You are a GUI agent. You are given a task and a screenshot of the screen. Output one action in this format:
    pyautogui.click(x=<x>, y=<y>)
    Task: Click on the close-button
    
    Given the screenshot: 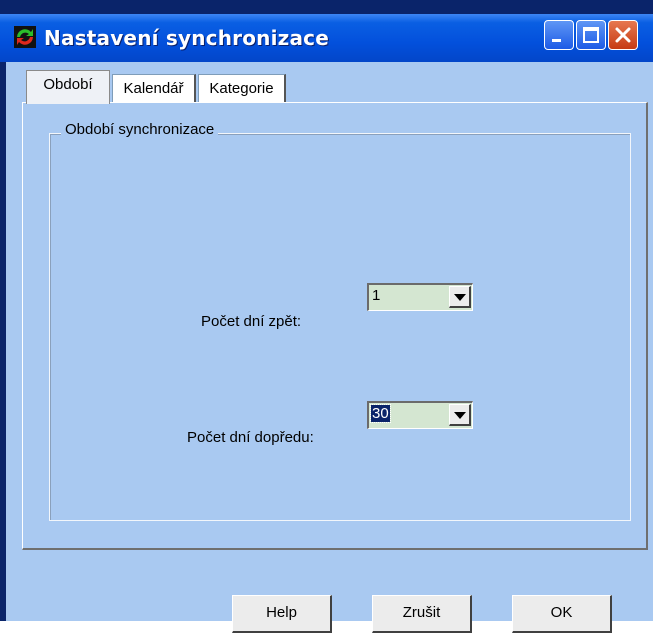 What is the action you would take?
    pyautogui.click(x=623, y=35)
    